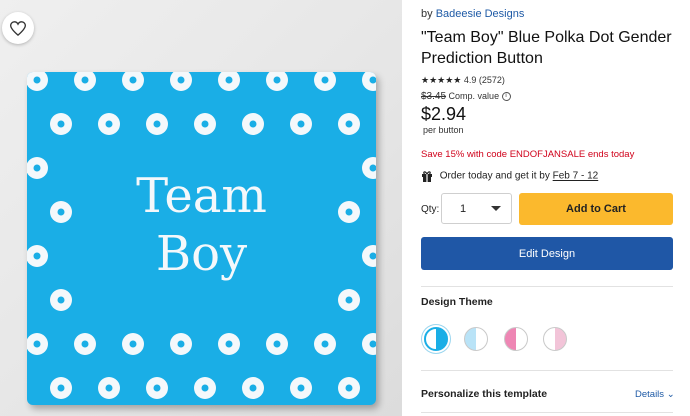 The image size is (690, 416). I want to click on delivery-prefix: Order today and get it by, so click(494, 176).